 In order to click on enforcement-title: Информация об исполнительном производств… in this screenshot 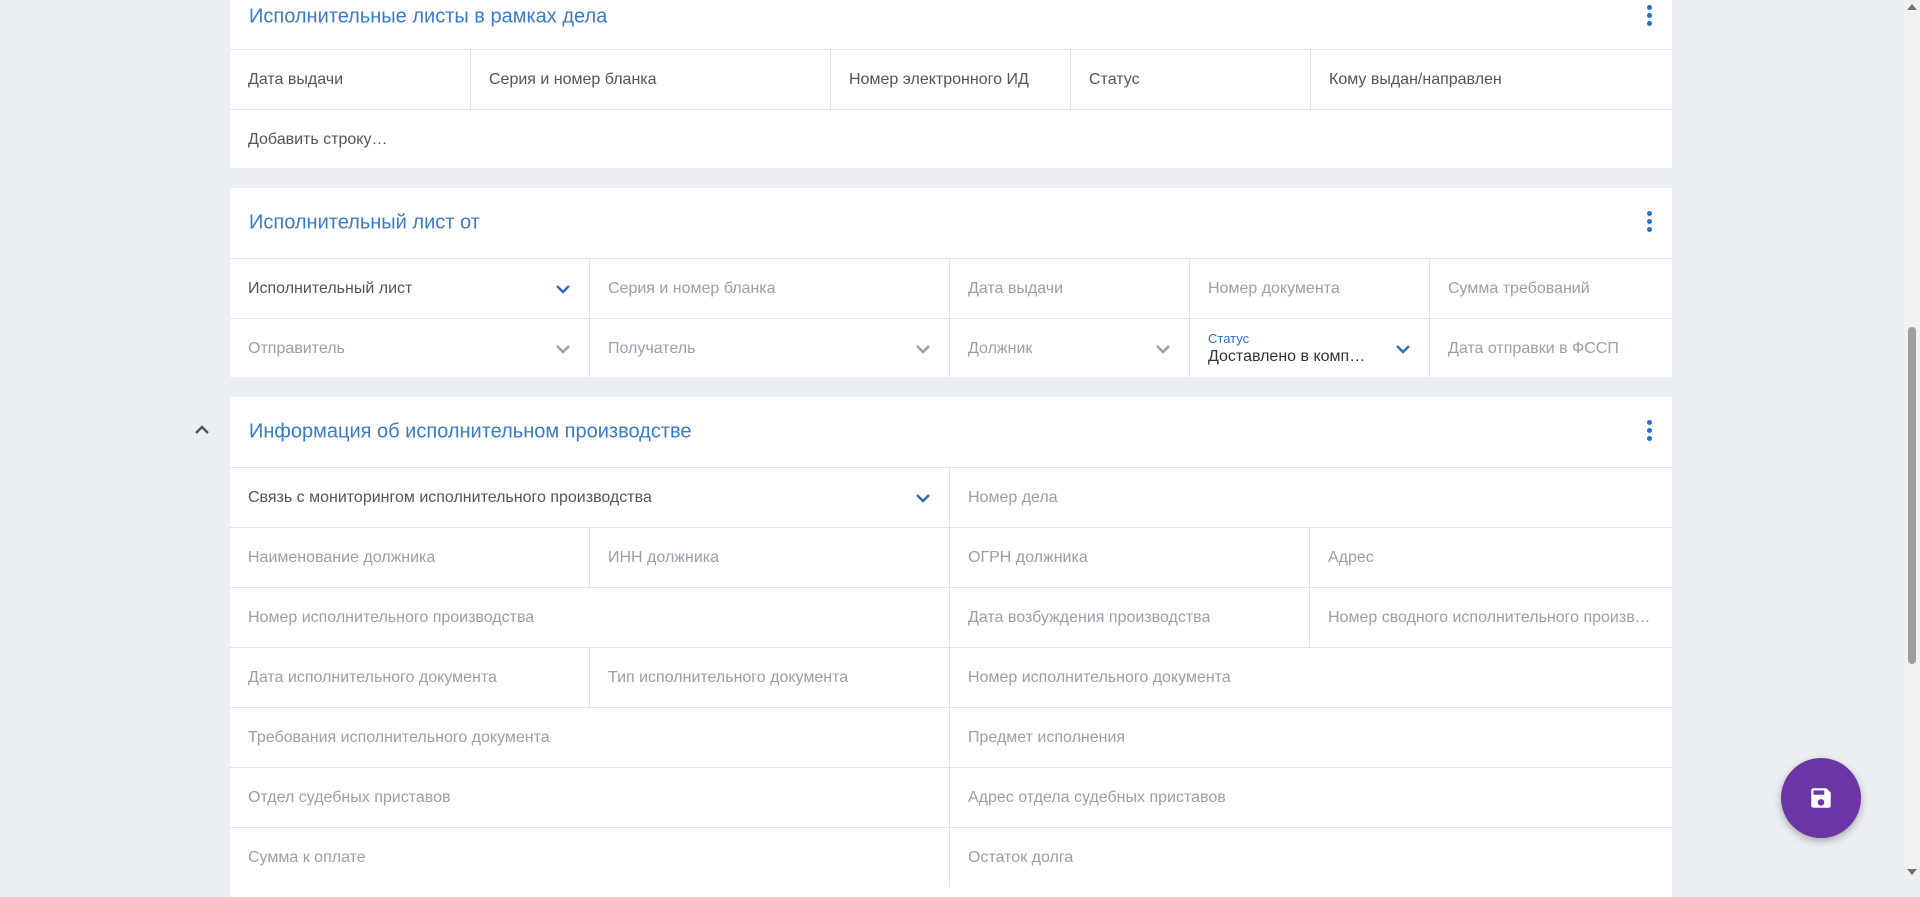, I will do `click(470, 431)`.